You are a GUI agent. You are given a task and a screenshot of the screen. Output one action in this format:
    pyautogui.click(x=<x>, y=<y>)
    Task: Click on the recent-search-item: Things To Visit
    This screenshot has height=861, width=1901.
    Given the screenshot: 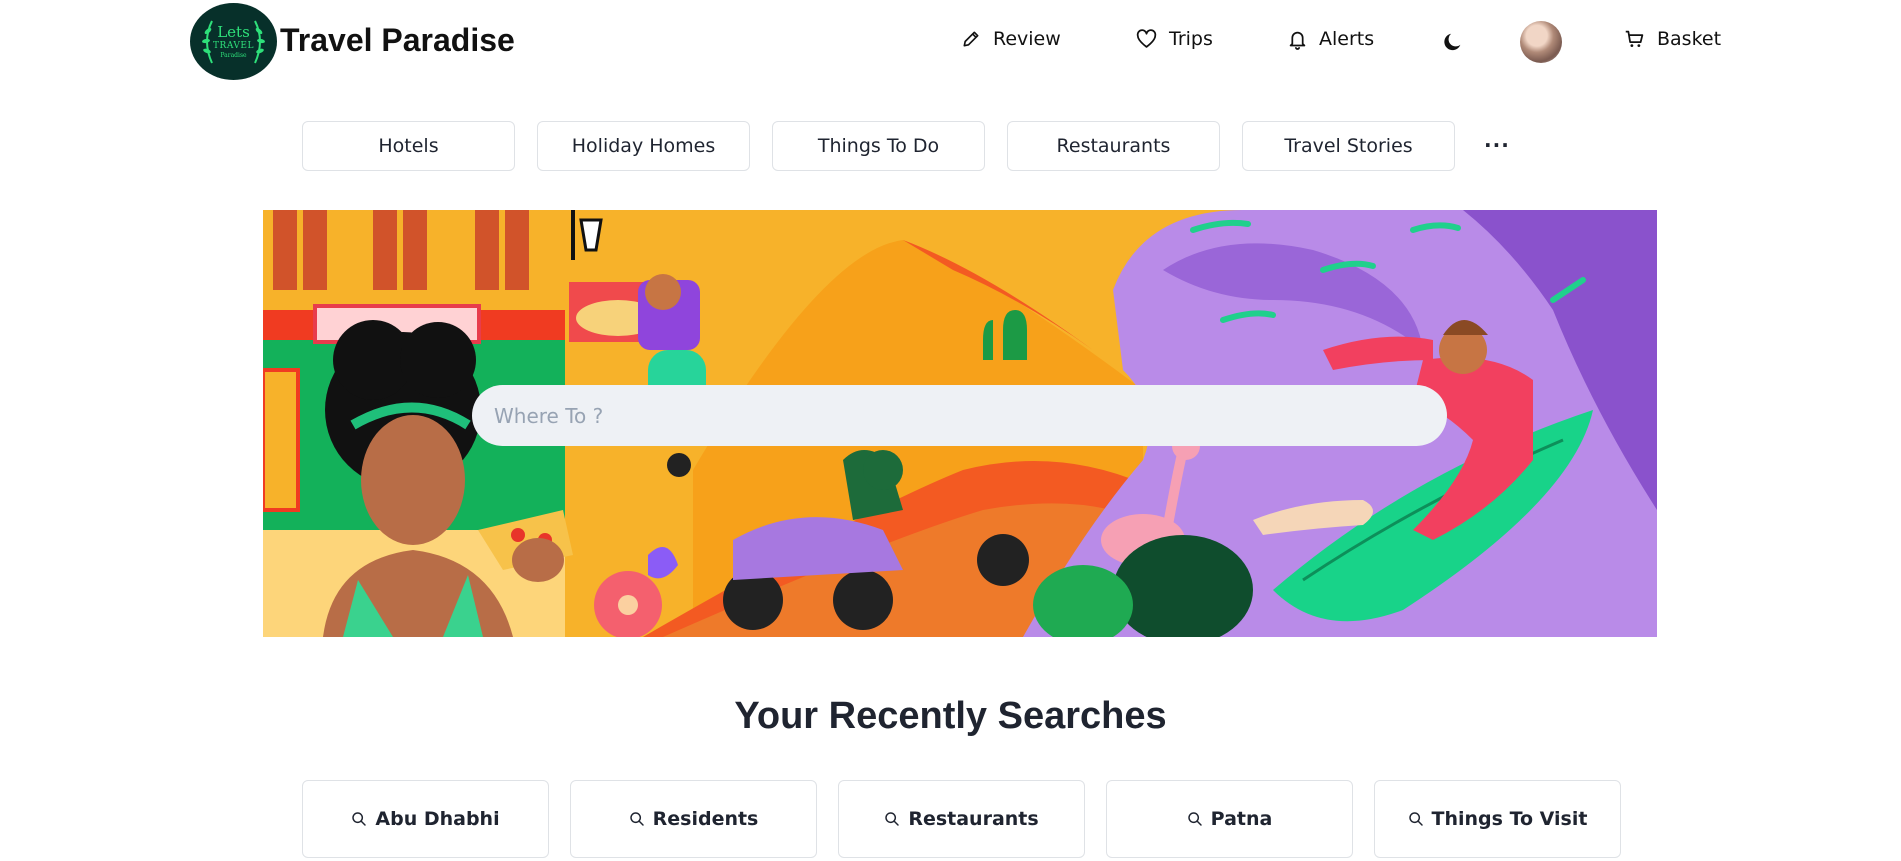 What is the action you would take?
    pyautogui.click(x=1497, y=819)
    